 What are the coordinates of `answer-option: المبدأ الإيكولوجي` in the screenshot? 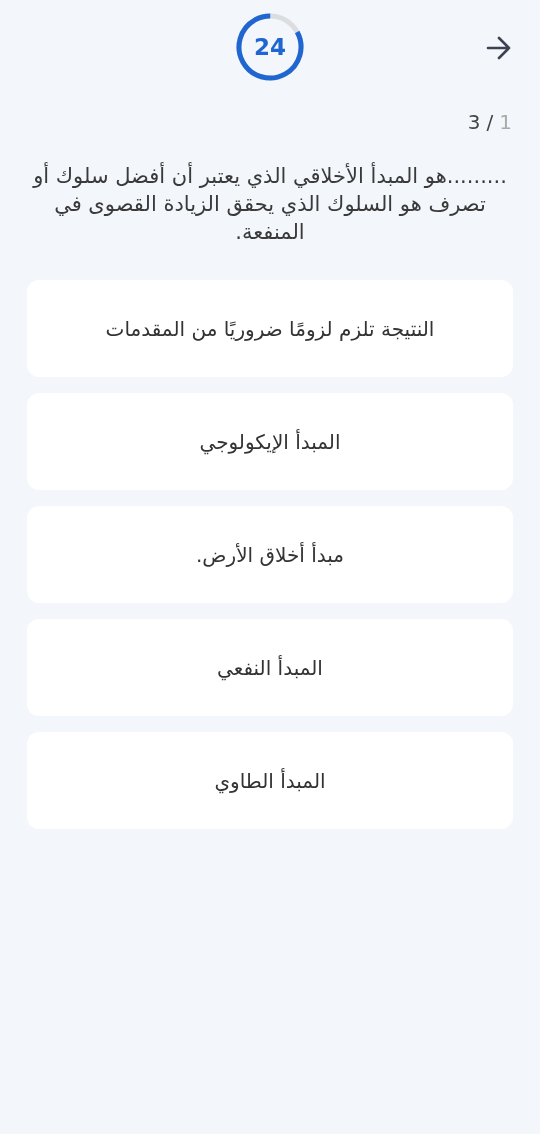 It's located at (270, 441).